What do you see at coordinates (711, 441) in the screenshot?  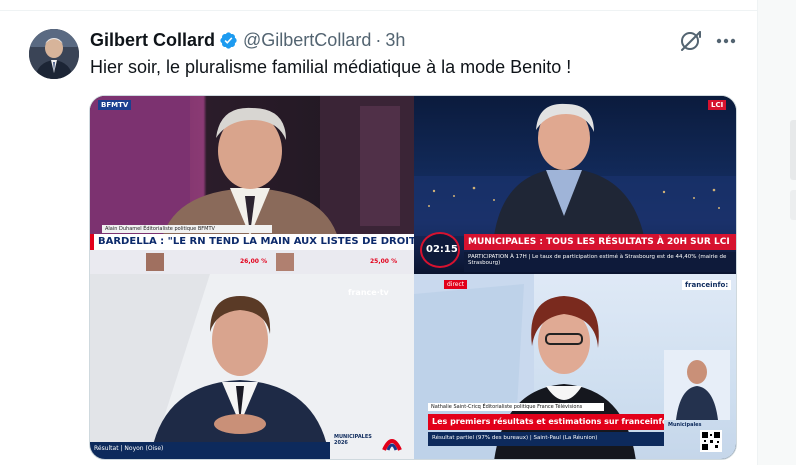 I see `qr-code-icon` at bounding box center [711, 441].